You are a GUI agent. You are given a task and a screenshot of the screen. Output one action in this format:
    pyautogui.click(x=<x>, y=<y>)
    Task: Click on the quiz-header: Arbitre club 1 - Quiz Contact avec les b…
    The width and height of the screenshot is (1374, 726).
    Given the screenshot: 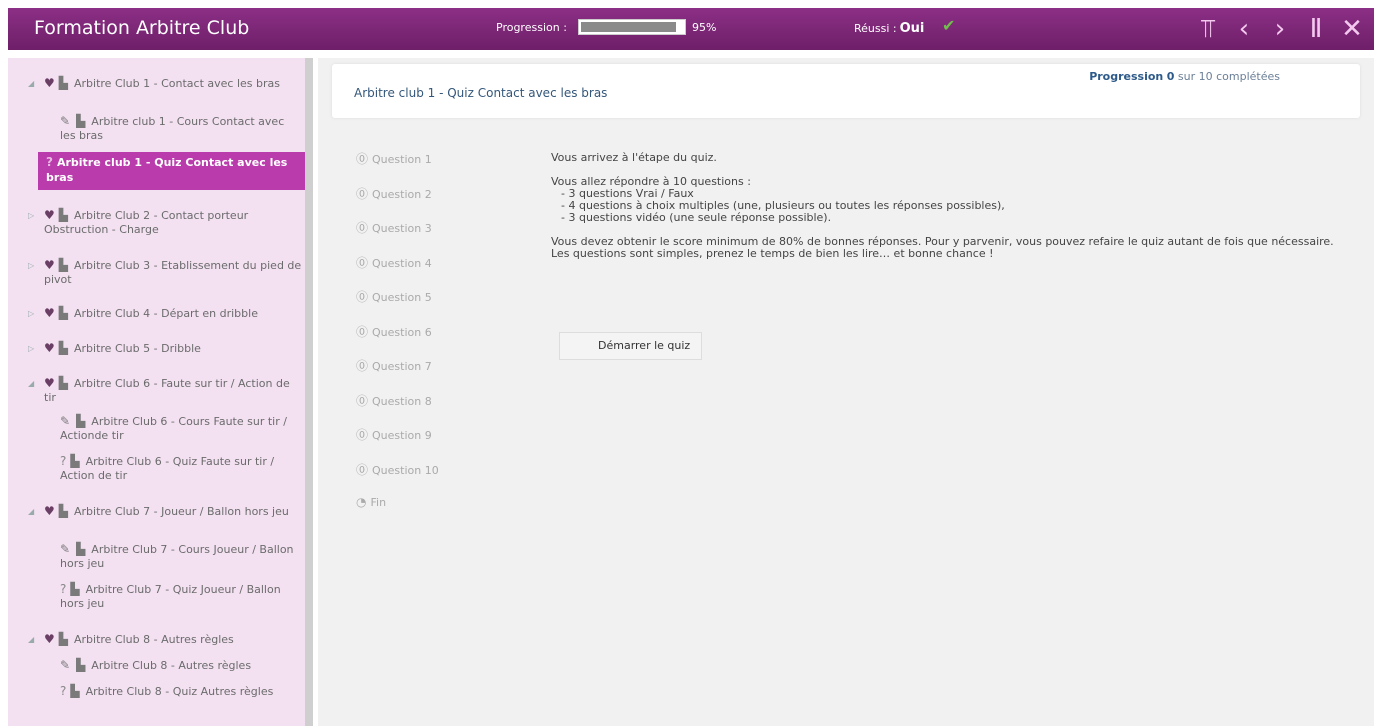 What is the action you would take?
    pyautogui.click(x=846, y=91)
    